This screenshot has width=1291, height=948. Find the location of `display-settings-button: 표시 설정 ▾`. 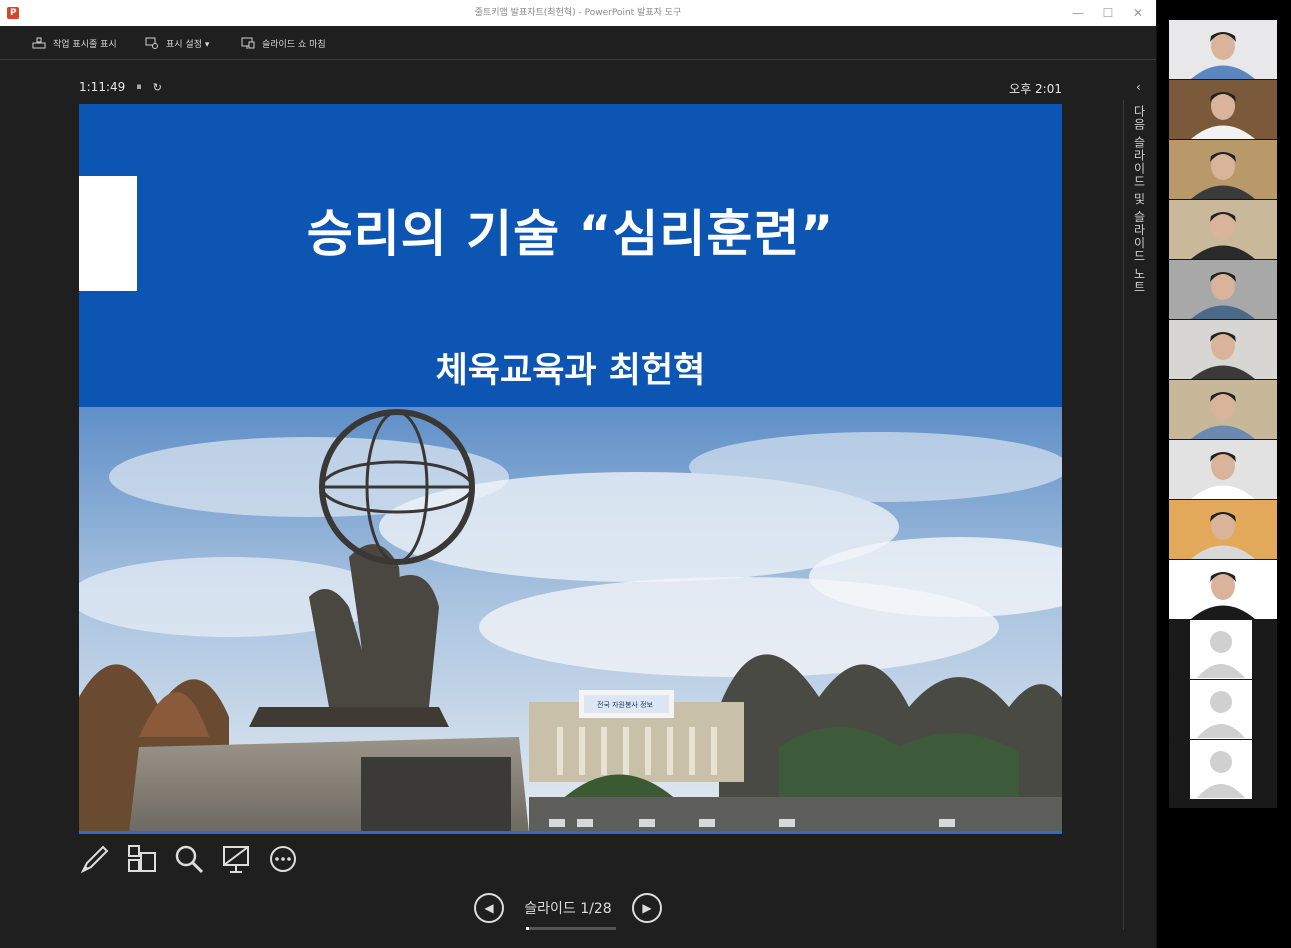

display-settings-button: 표시 설정 ▾ is located at coordinates (177, 43).